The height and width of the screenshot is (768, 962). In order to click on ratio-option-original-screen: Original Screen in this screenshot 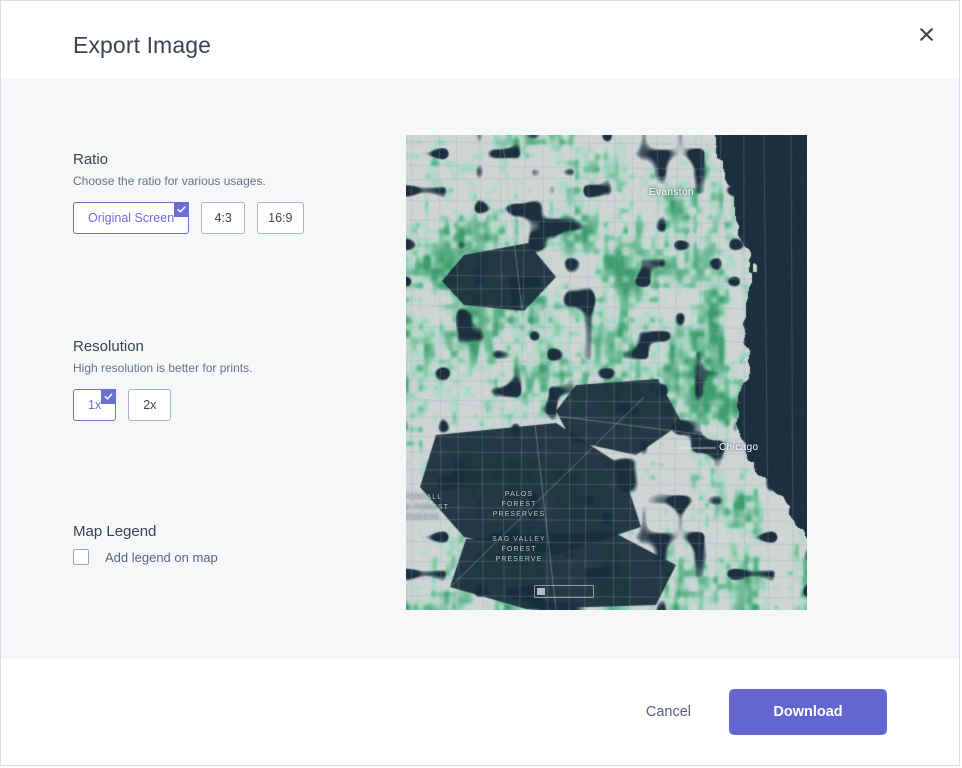, I will do `click(131, 218)`.